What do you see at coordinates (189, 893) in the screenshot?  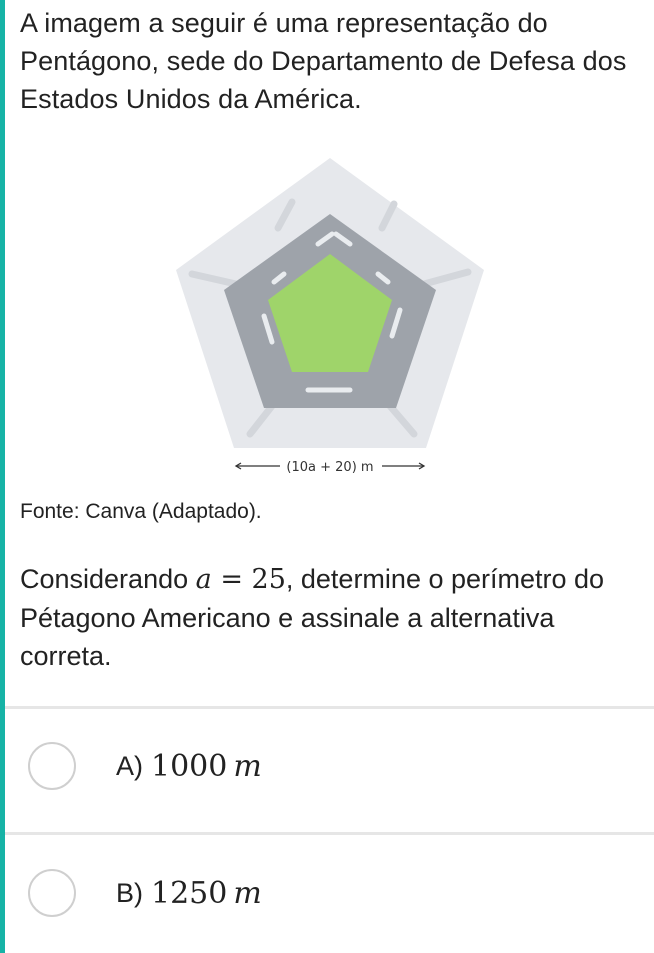 I see `option-value: 1250` at bounding box center [189, 893].